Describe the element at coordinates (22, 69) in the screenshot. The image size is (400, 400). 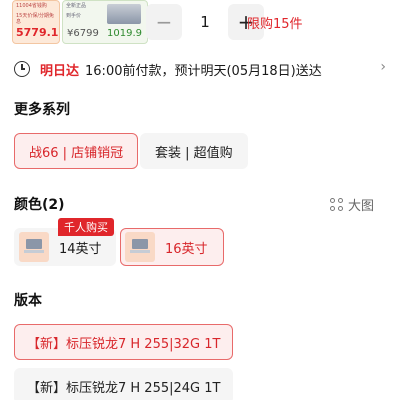
I see `clock-icon` at that location.